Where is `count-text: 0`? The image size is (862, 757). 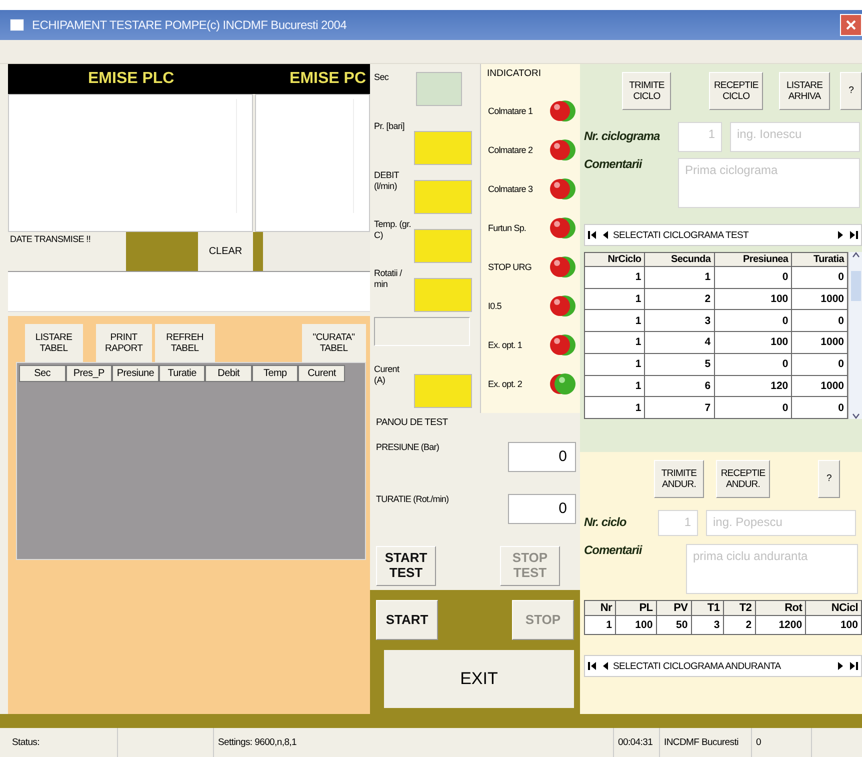 count-text: 0 is located at coordinates (782, 742).